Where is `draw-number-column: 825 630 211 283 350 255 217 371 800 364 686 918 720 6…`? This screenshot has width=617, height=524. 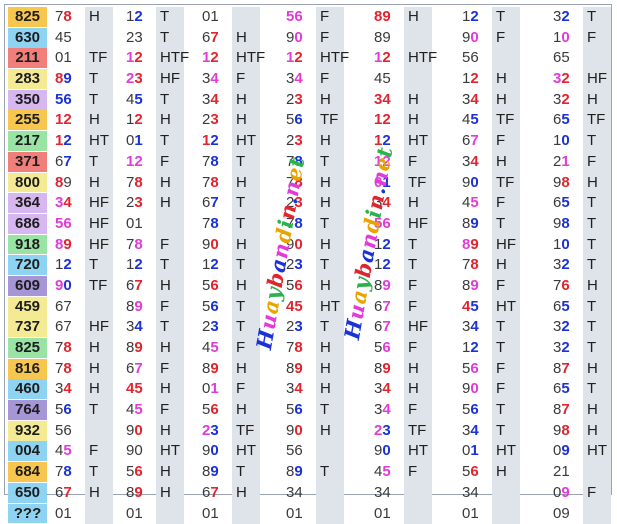 draw-number-column: 825 630 211 283 350 255 217 371 800 364 686 918 720 6… is located at coordinates (27, 265).